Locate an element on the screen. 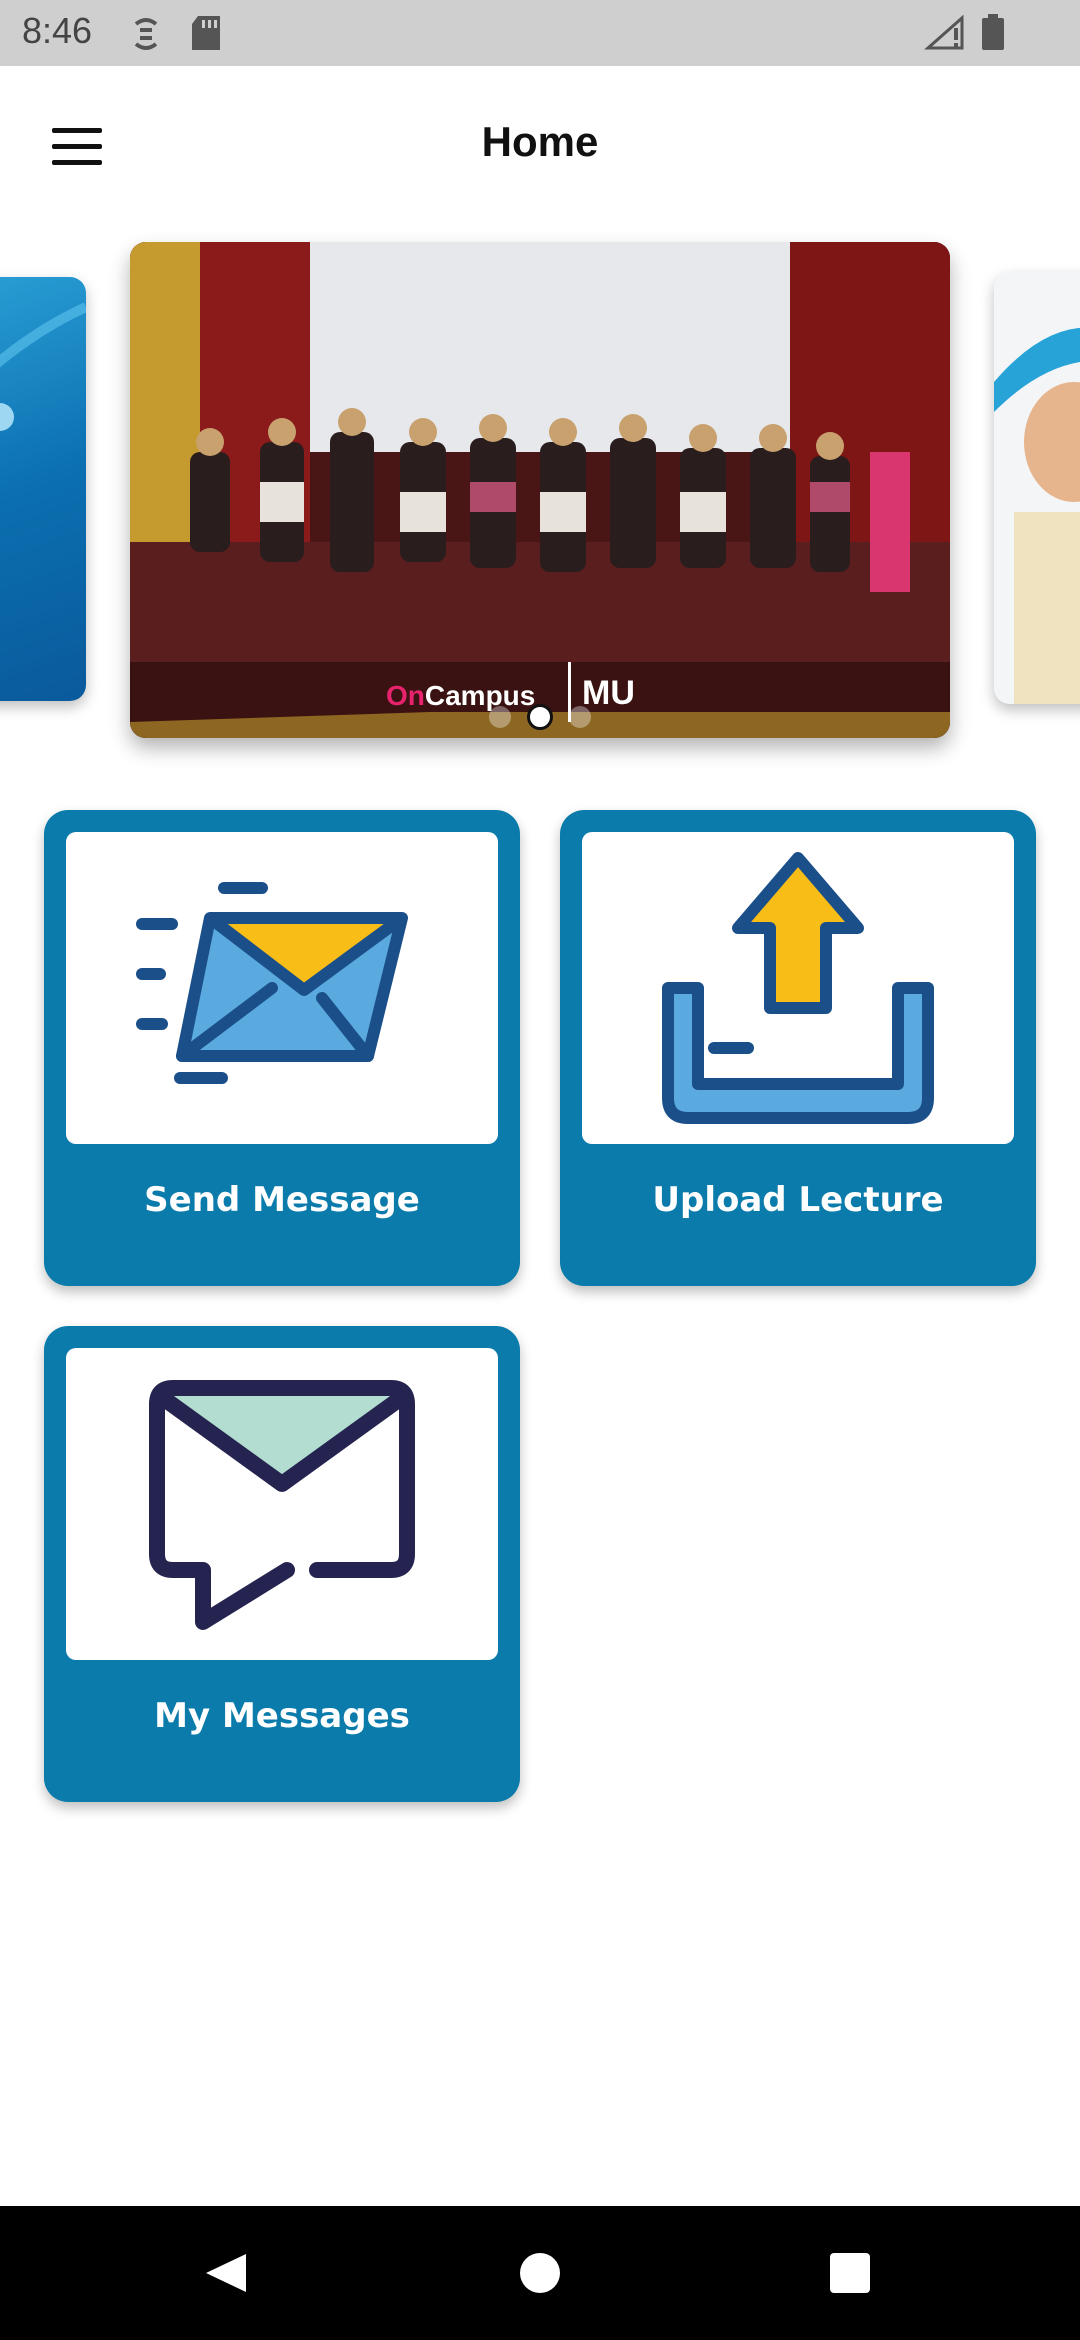 The image size is (1080, 2340). system-nav-bar is located at coordinates (540, 2273).